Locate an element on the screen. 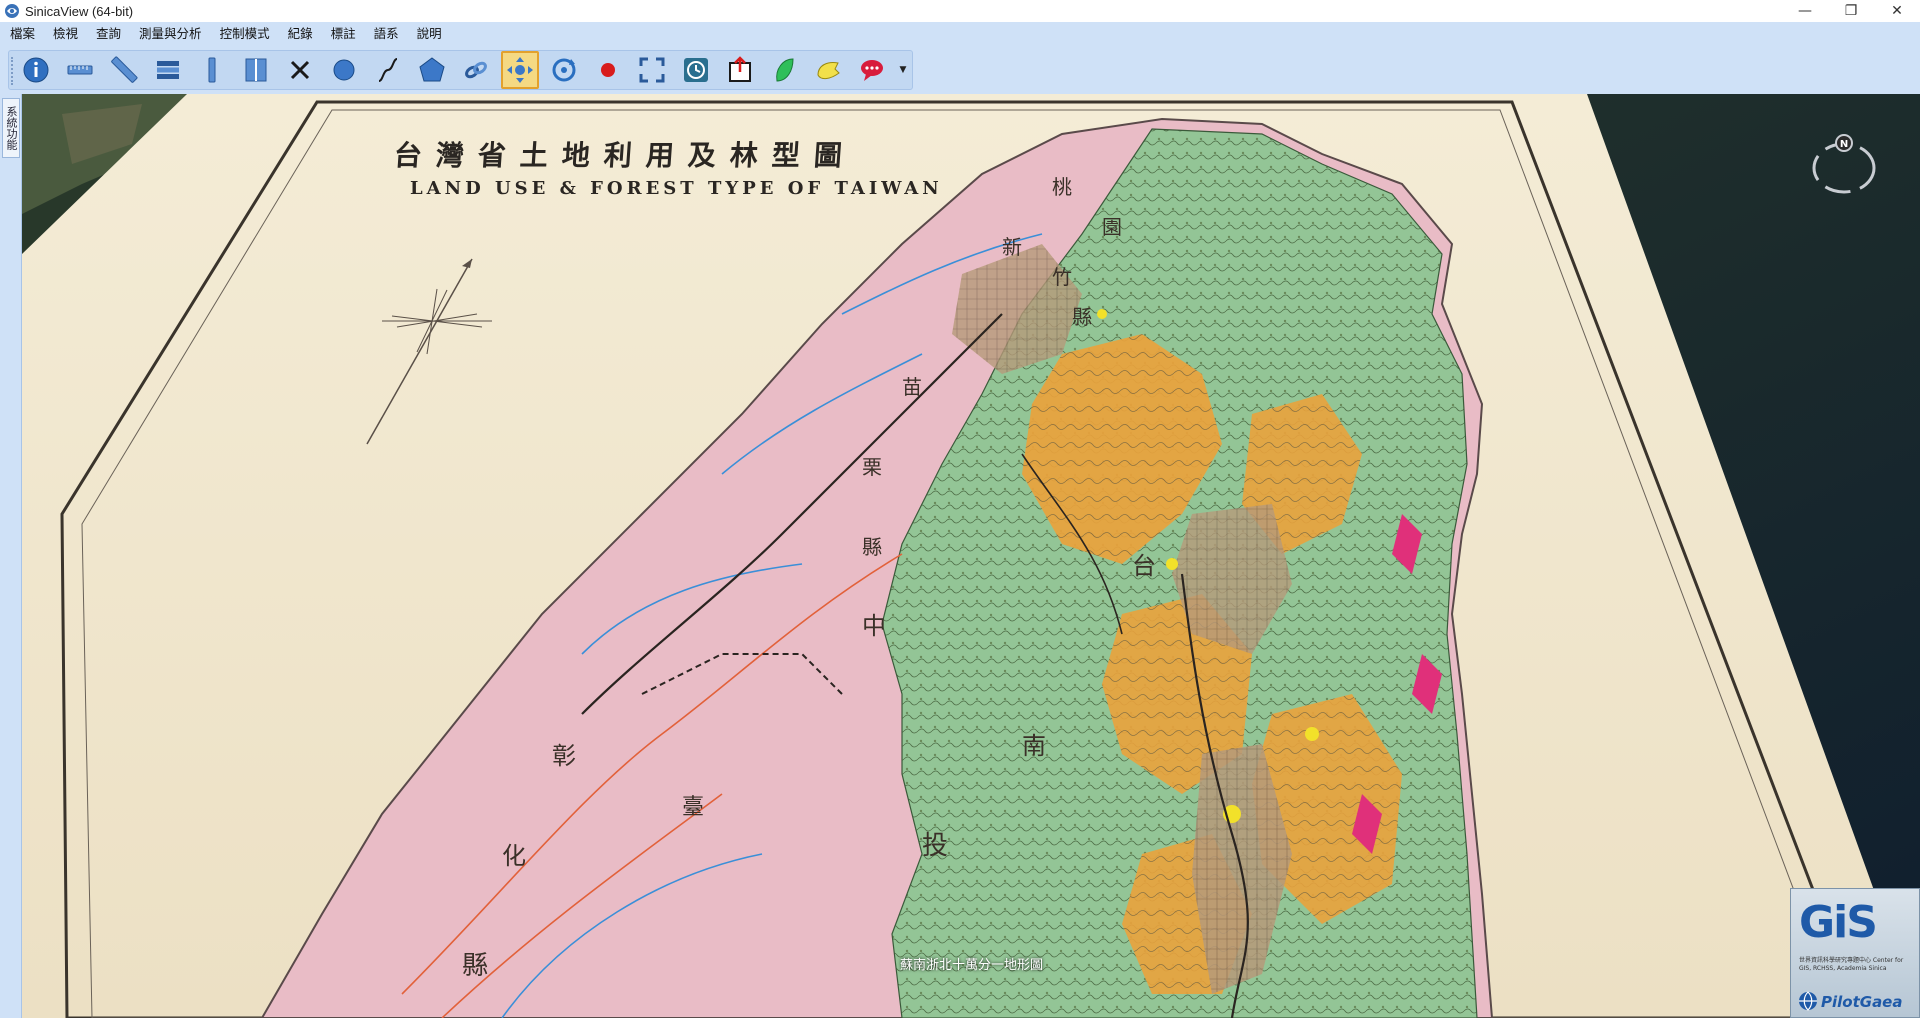 The width and height of the screenshot is (1920, 1018). history-button is located at coordinates (696, 70).